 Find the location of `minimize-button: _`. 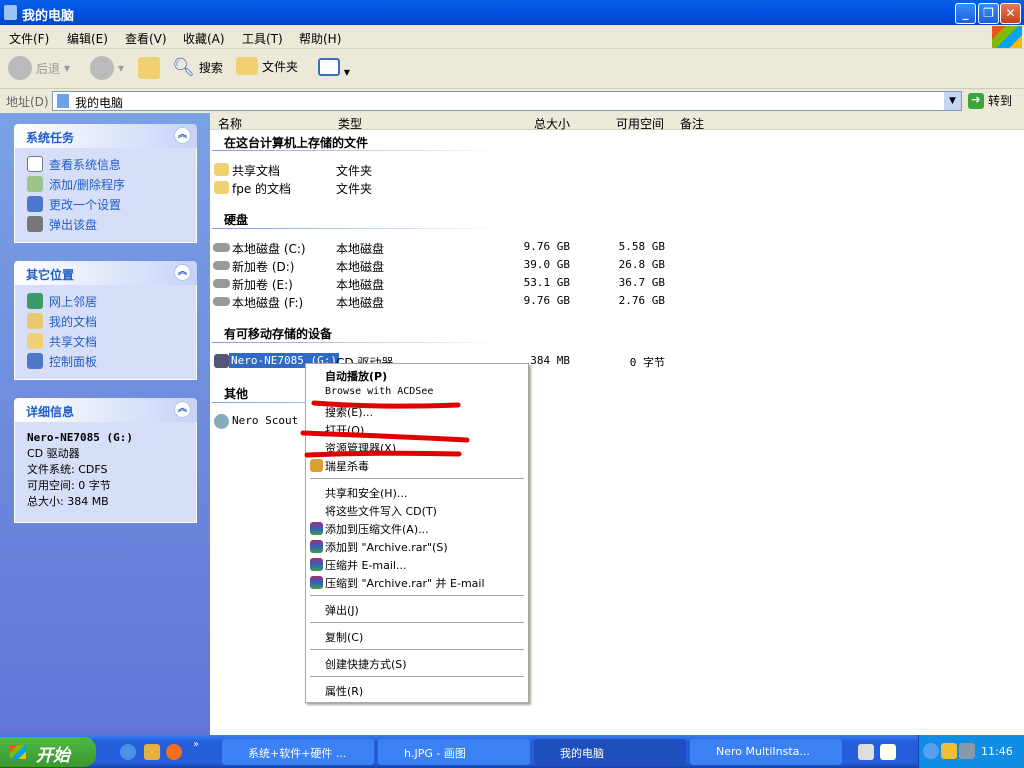

minimize-button: _ is located at coordinates (965, 13).